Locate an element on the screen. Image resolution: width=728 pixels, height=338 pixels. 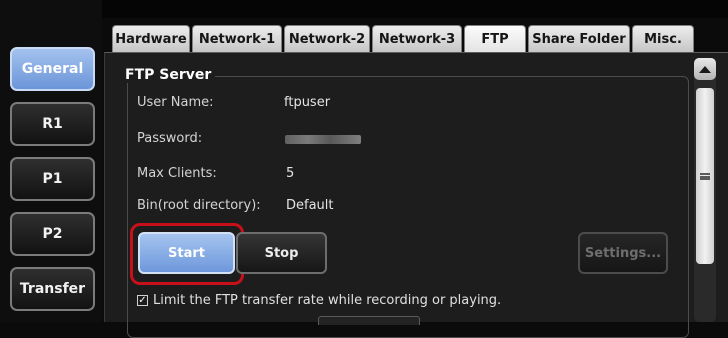
tab-label: FTP is located at coordinates (495, 39).